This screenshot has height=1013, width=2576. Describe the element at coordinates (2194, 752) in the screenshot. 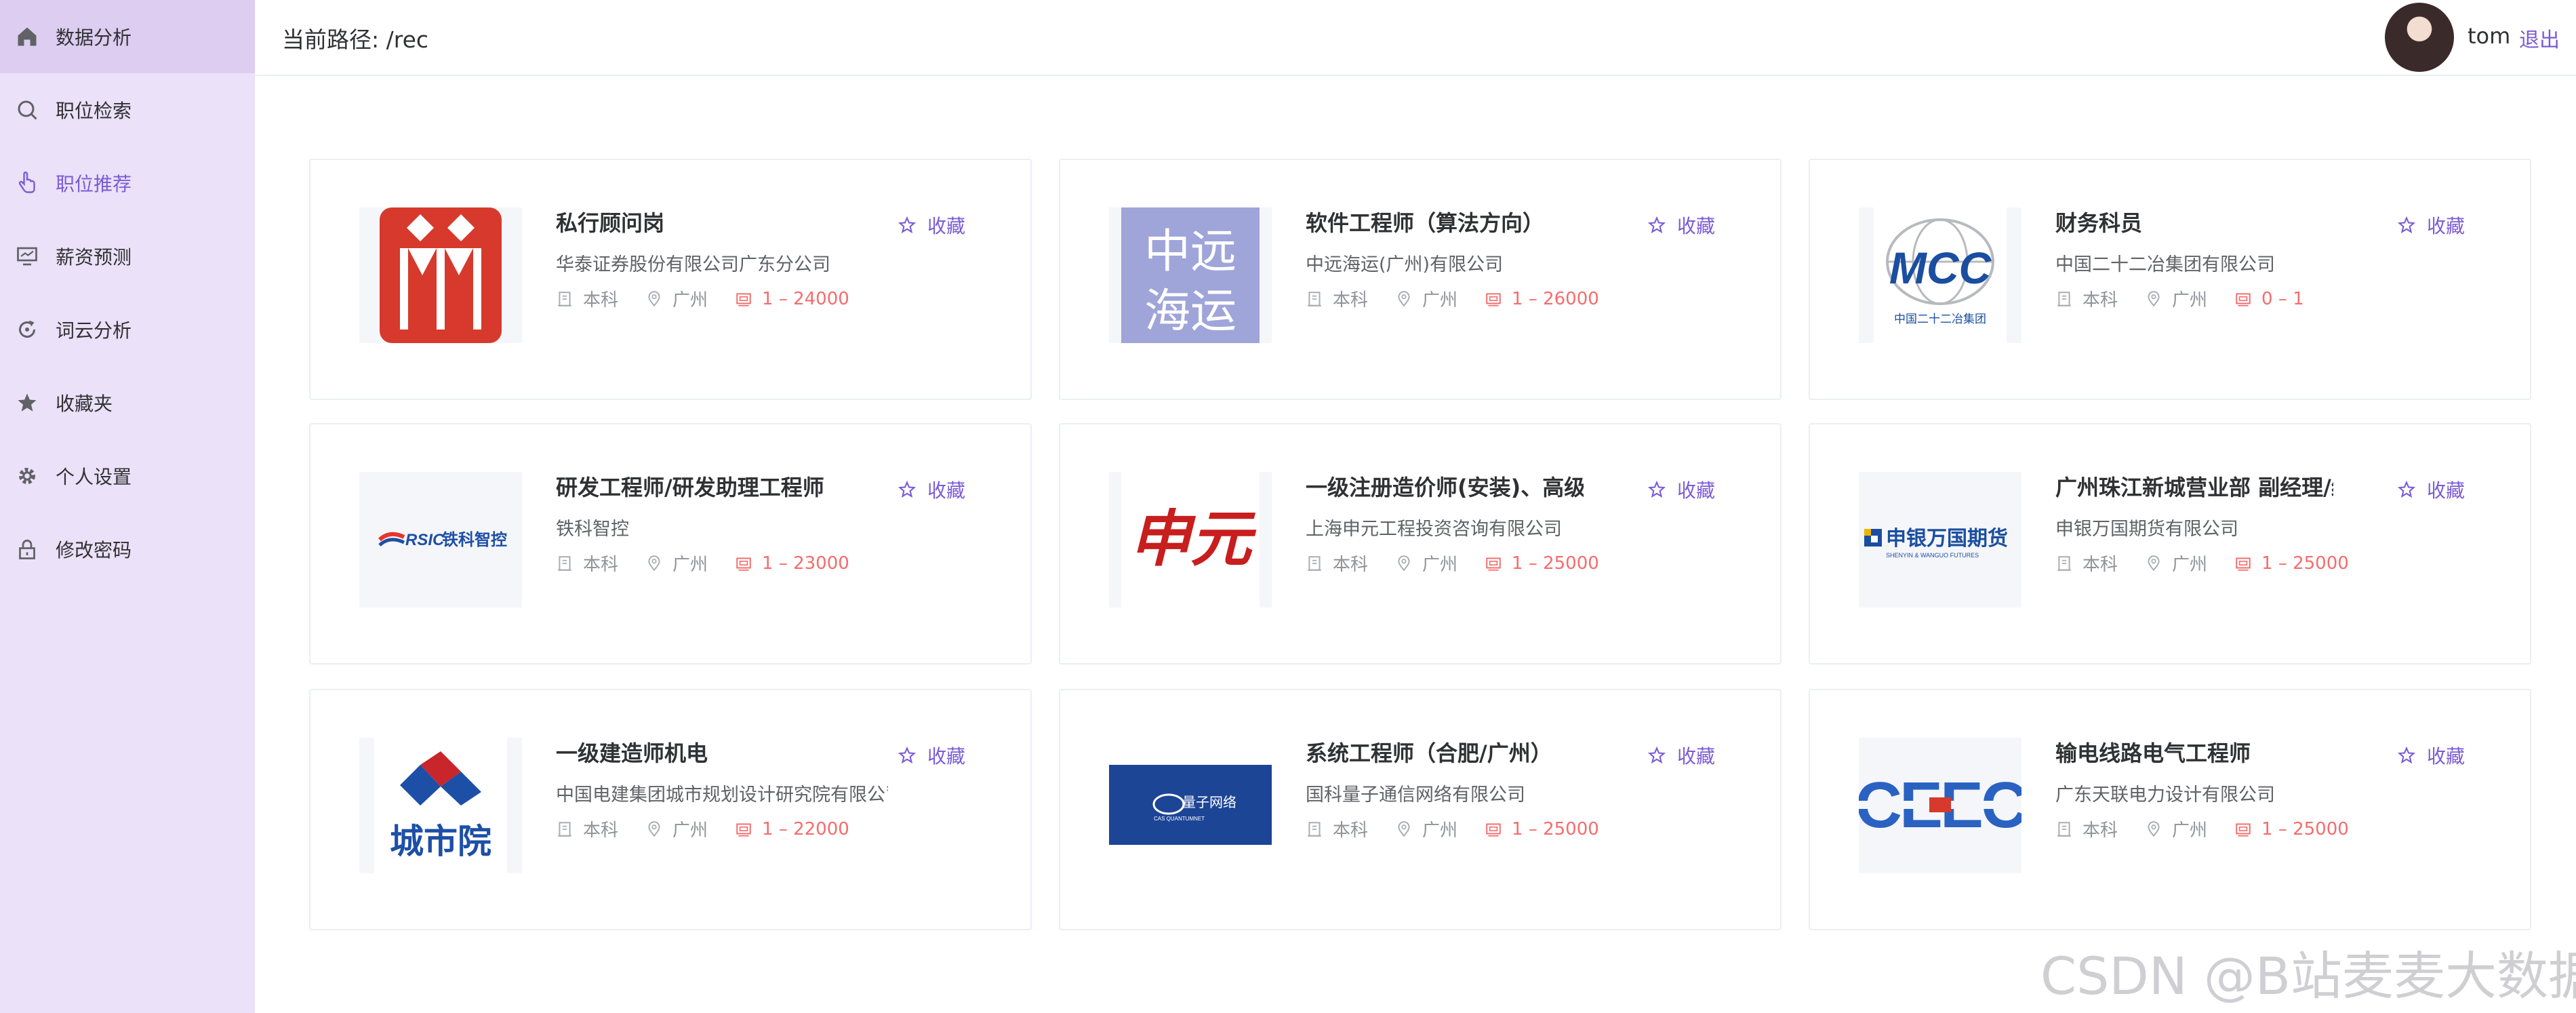

I see `job-title: 输电线路电气工程师` at that location.